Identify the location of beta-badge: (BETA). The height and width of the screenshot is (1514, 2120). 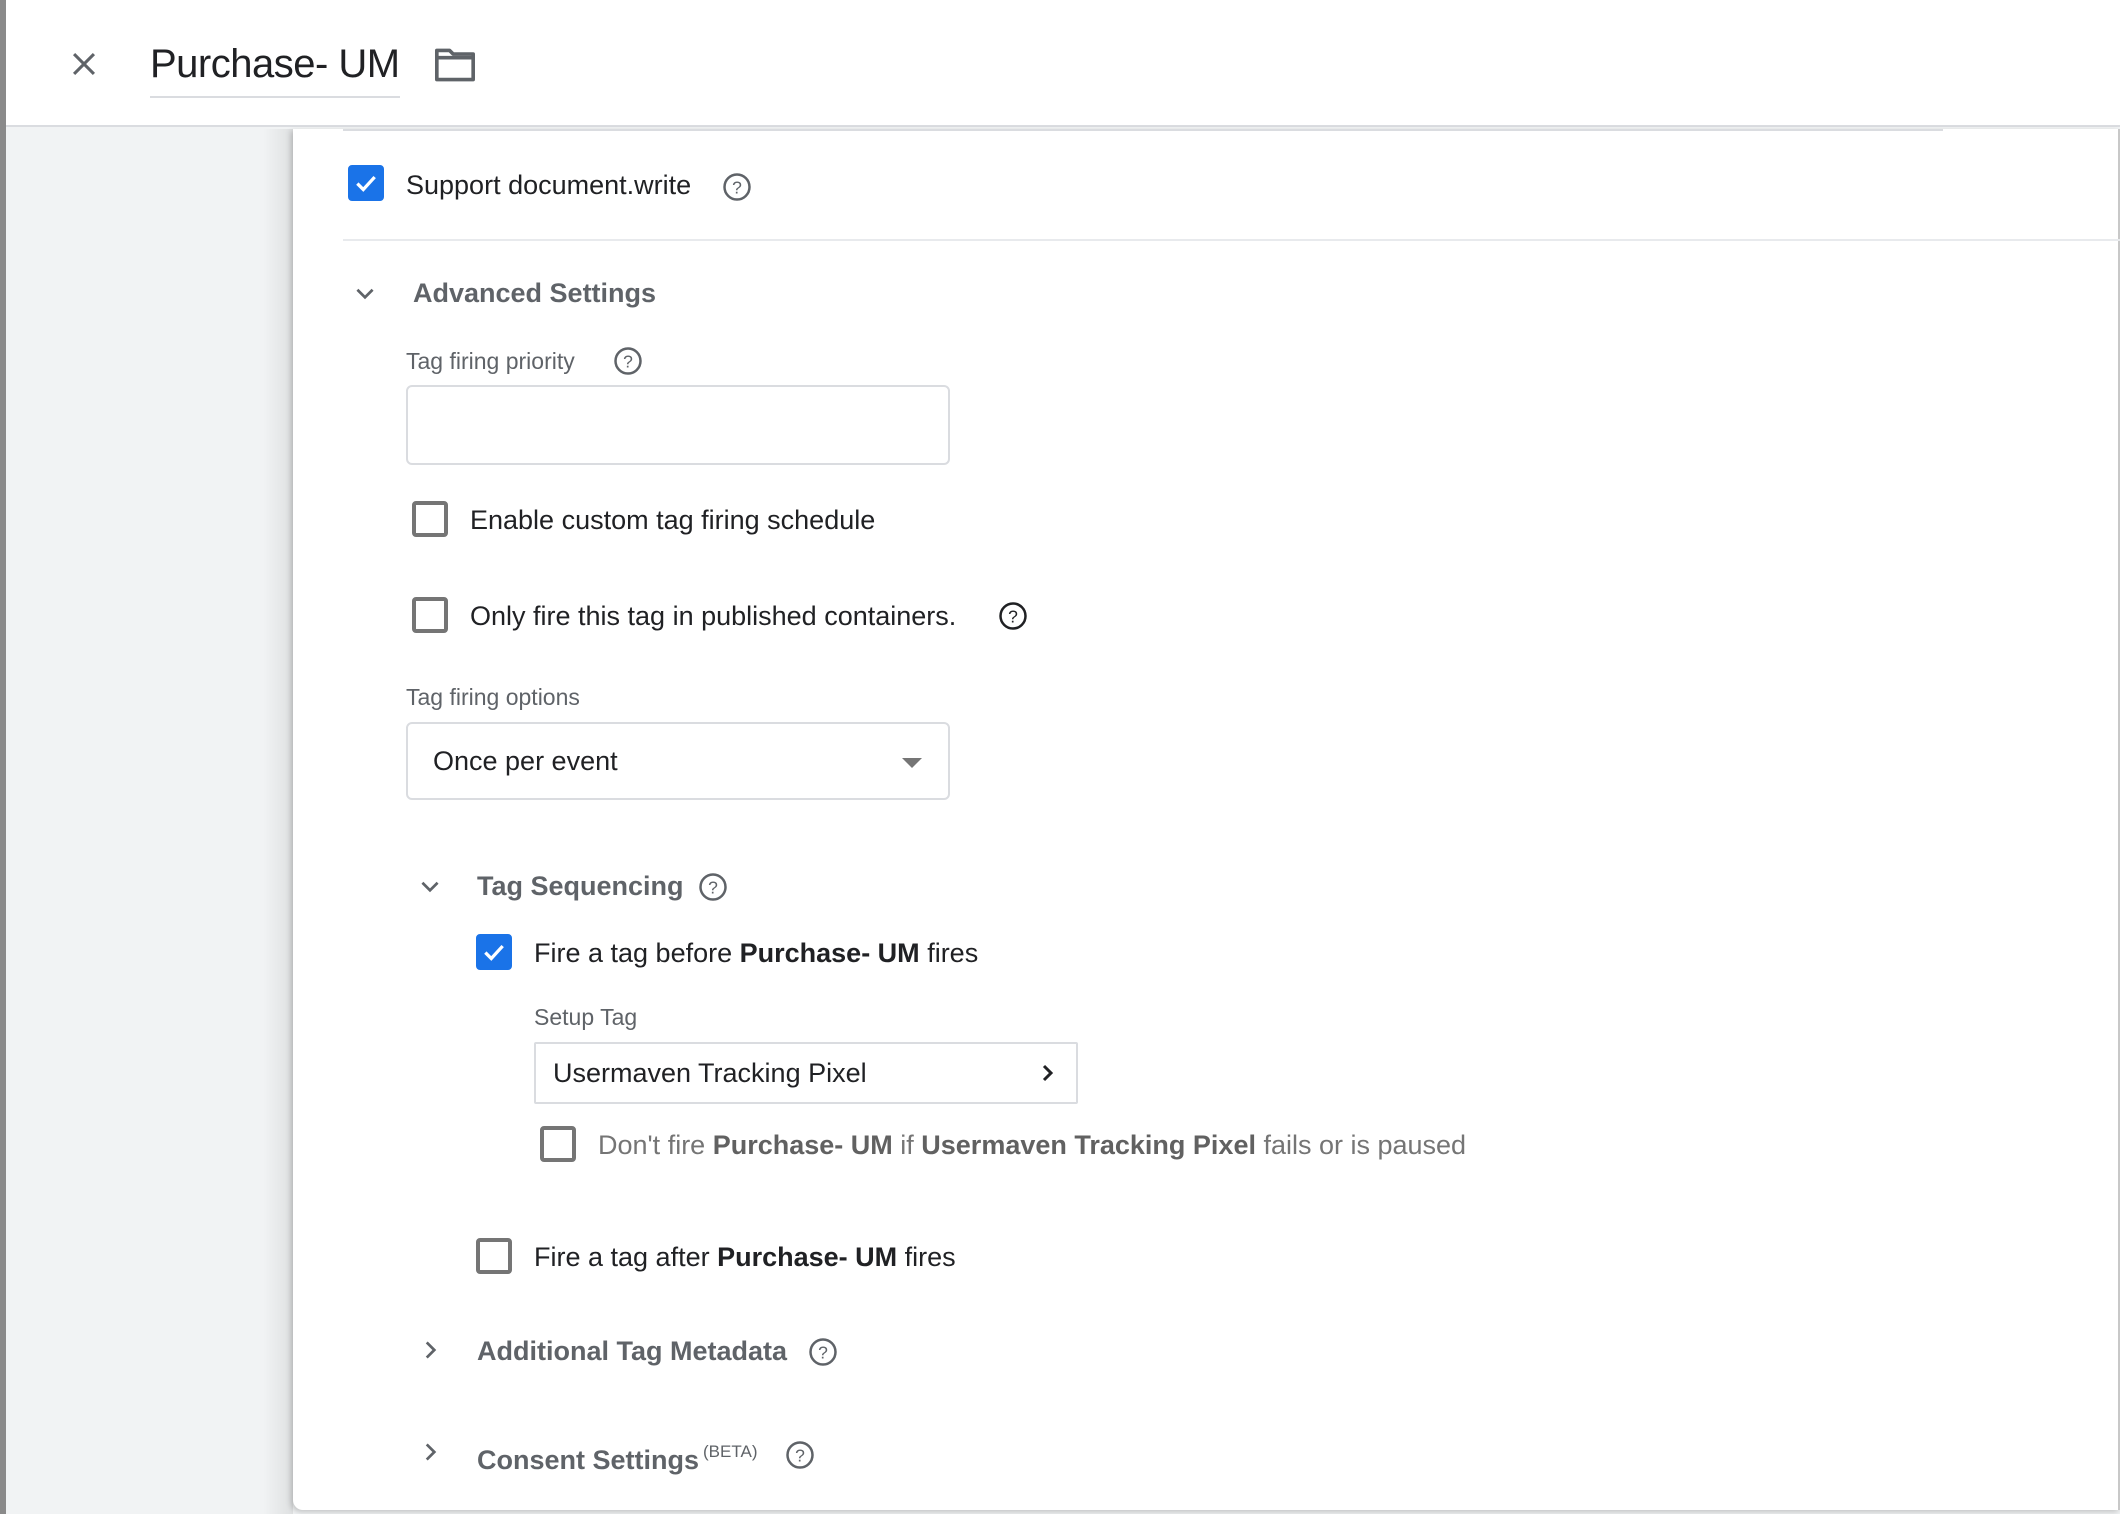
(730, 1451).